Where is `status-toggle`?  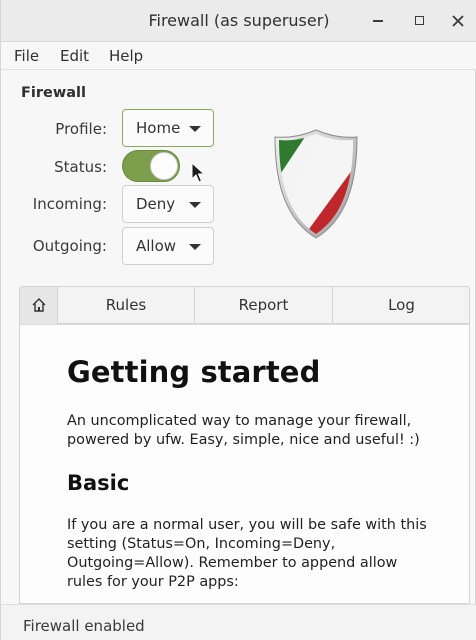
status-toggle is located at coordinates (151, 166).